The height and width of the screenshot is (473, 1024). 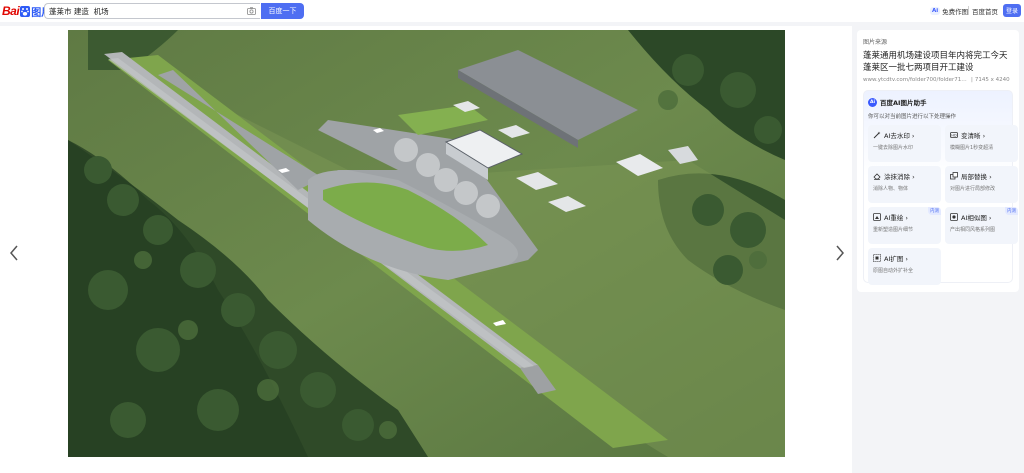 What do you see at coordinates (903, 103) in the screenshot?
I see `assistant-title: 百度AI图片助手` at bounding box center [903, 103].